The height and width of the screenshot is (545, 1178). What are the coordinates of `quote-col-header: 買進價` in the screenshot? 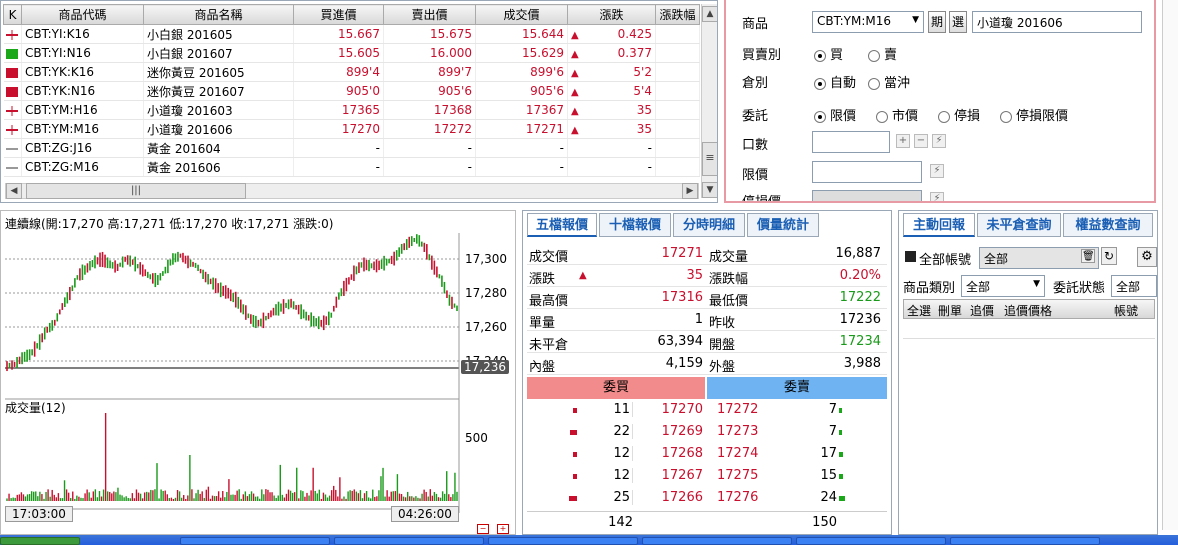 It's located at (338, 14).